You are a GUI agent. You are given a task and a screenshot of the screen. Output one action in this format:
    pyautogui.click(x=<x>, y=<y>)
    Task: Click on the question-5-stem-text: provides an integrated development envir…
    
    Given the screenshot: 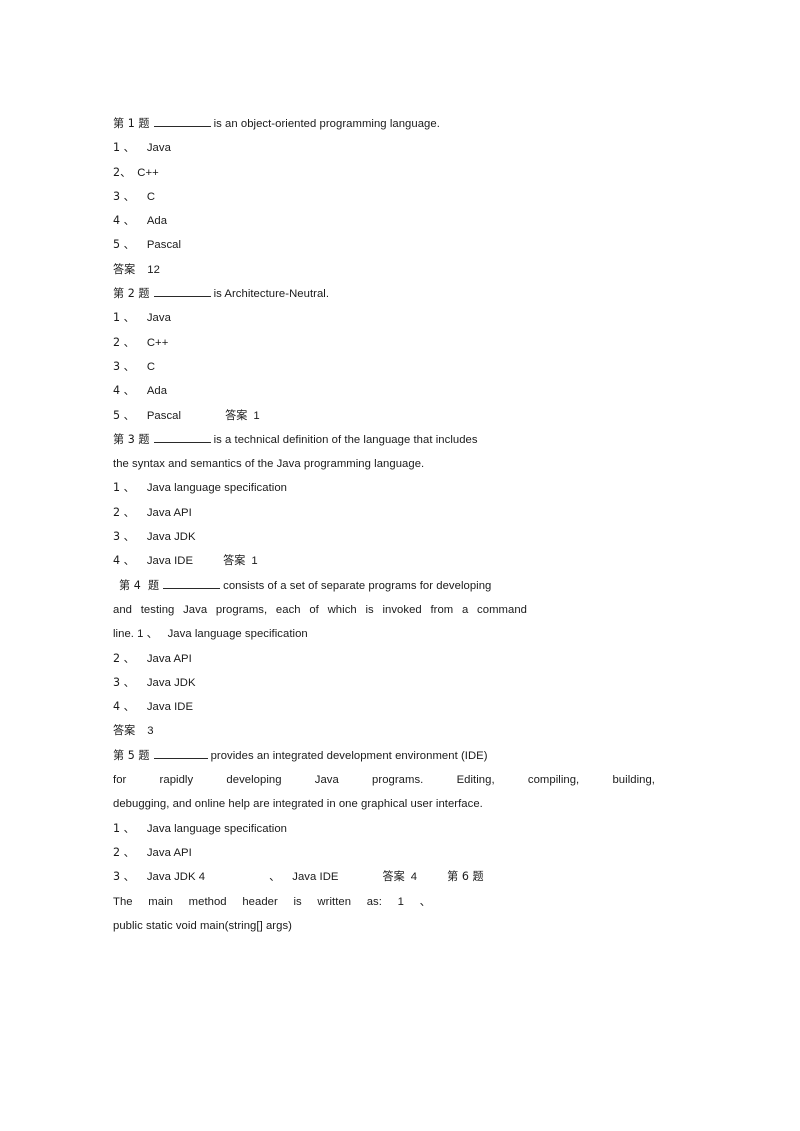 What is the action you would take?
    pyautogui.click(x=349, y=755)
    